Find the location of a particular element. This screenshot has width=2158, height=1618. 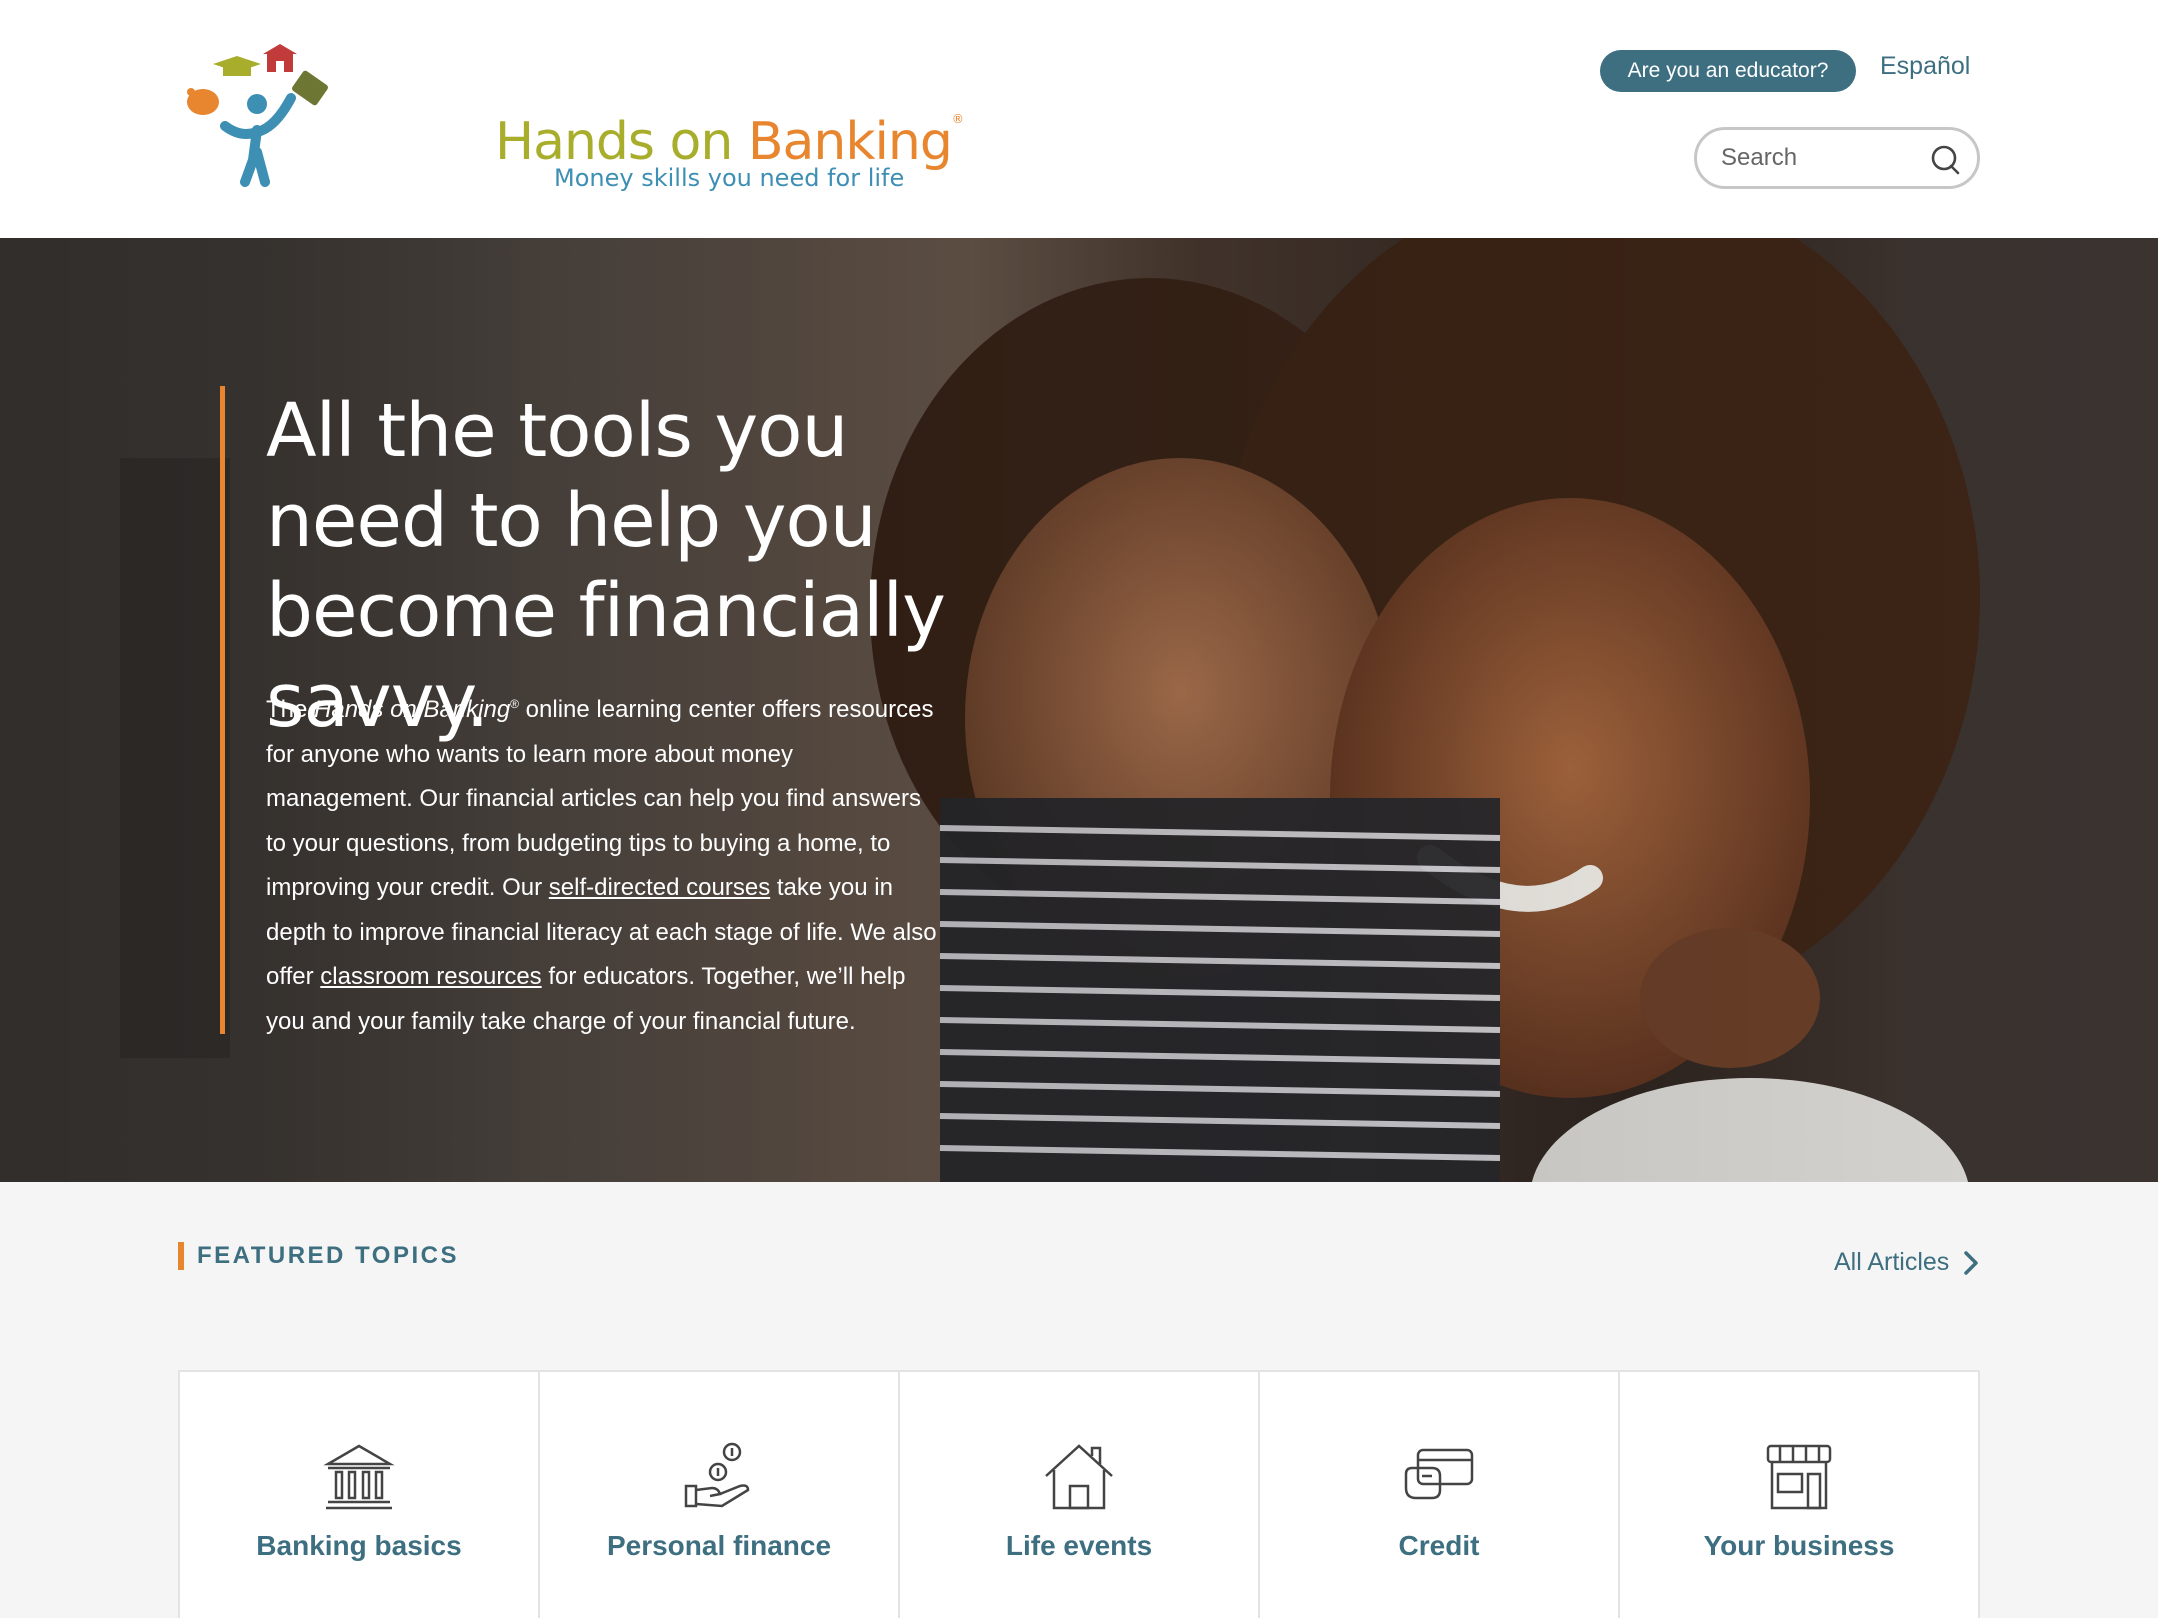

language-link-espanol: Español is located at coordinates (1925, 66).